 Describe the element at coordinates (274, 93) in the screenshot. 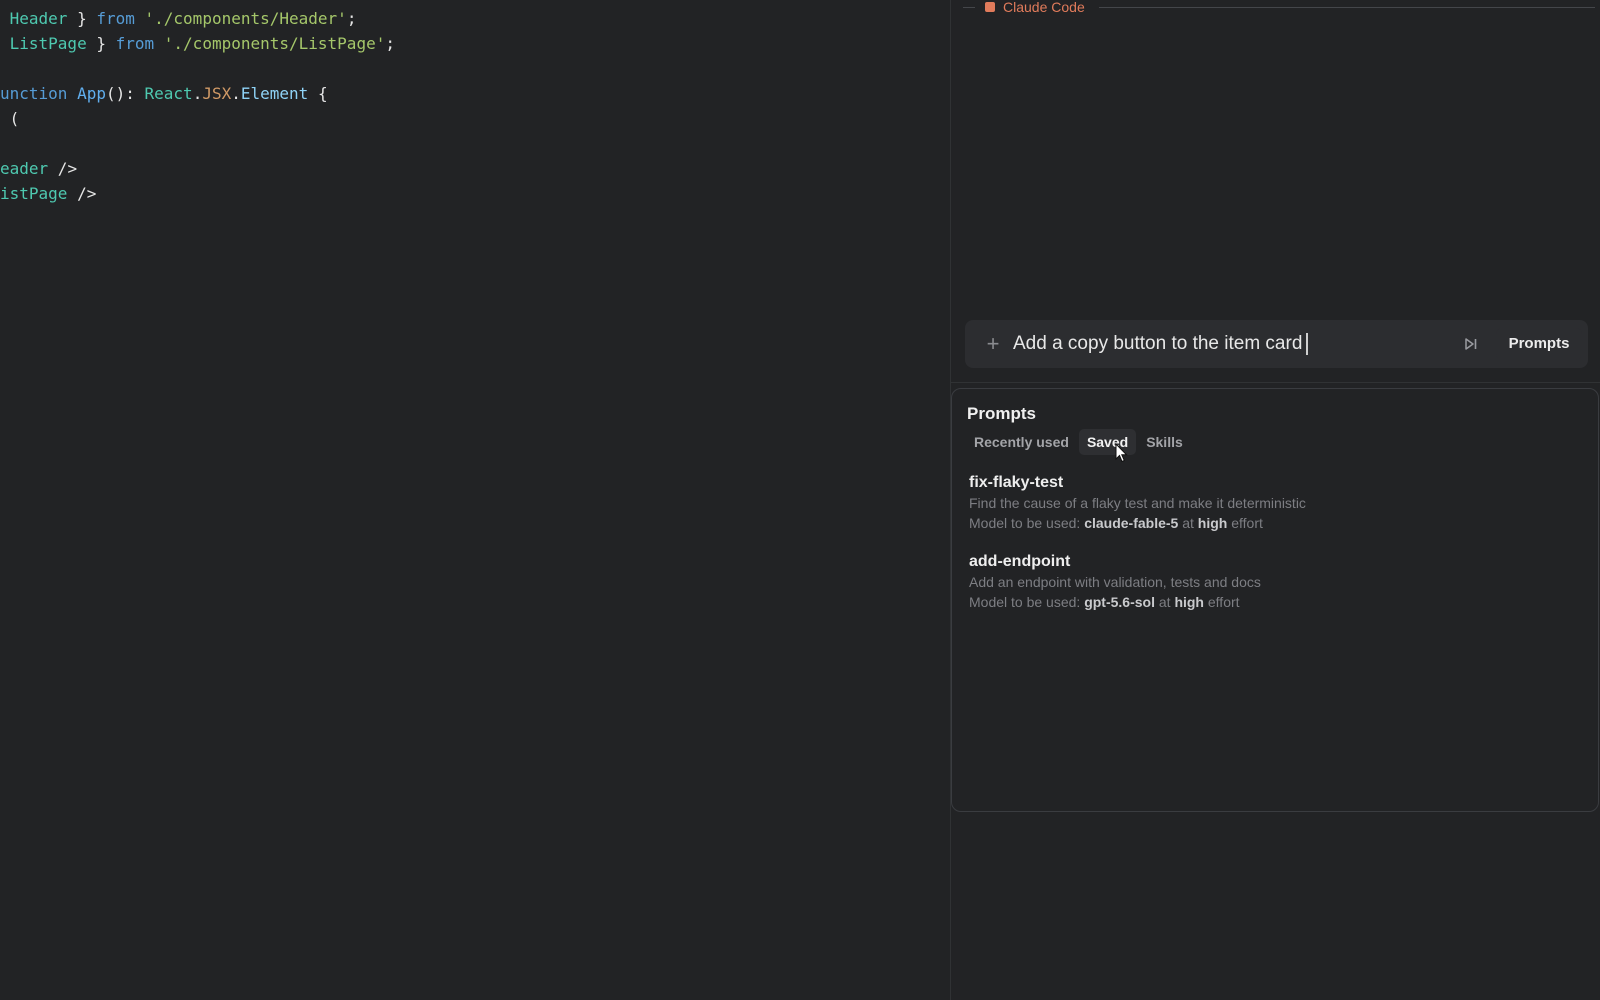

I see `code-token: Element` at that location.